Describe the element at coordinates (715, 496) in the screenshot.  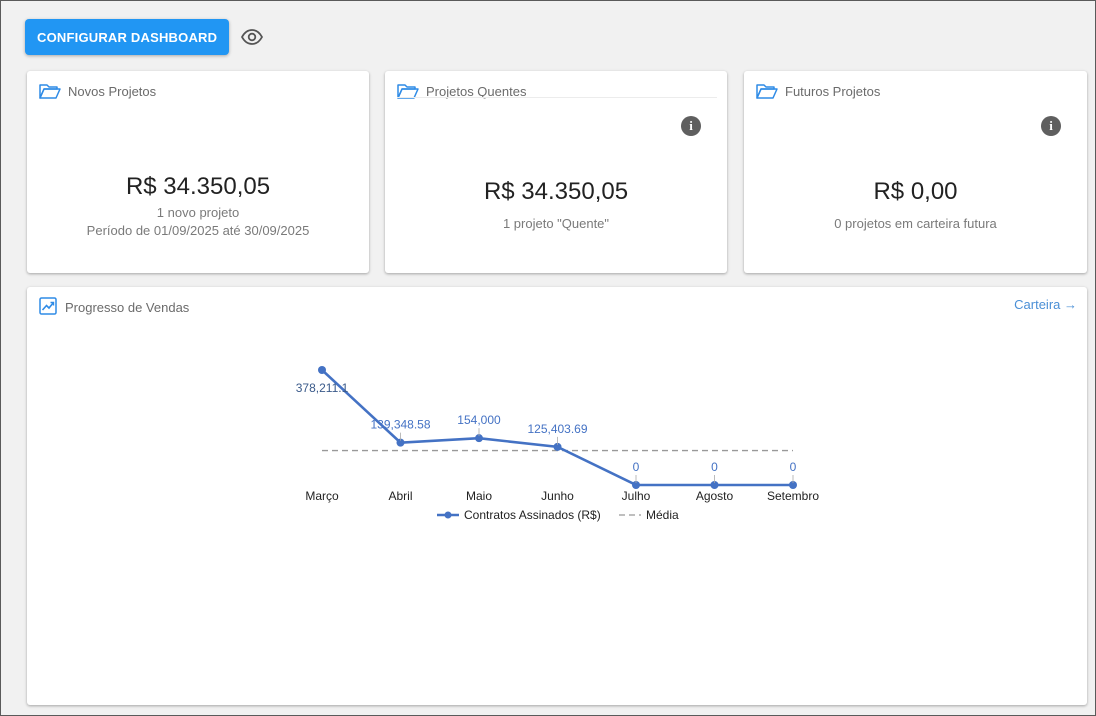
I see `x-tick-label: Agosto` at that location.